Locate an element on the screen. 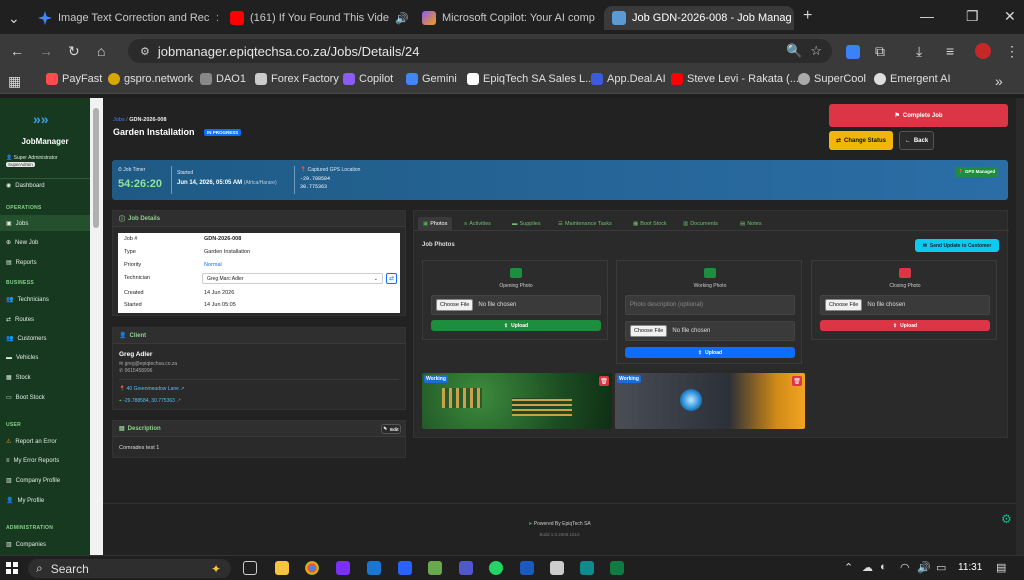 The width and height of the screenshot is (1024, 580). star-icon: ☆ is located at coordinates (816, 51).